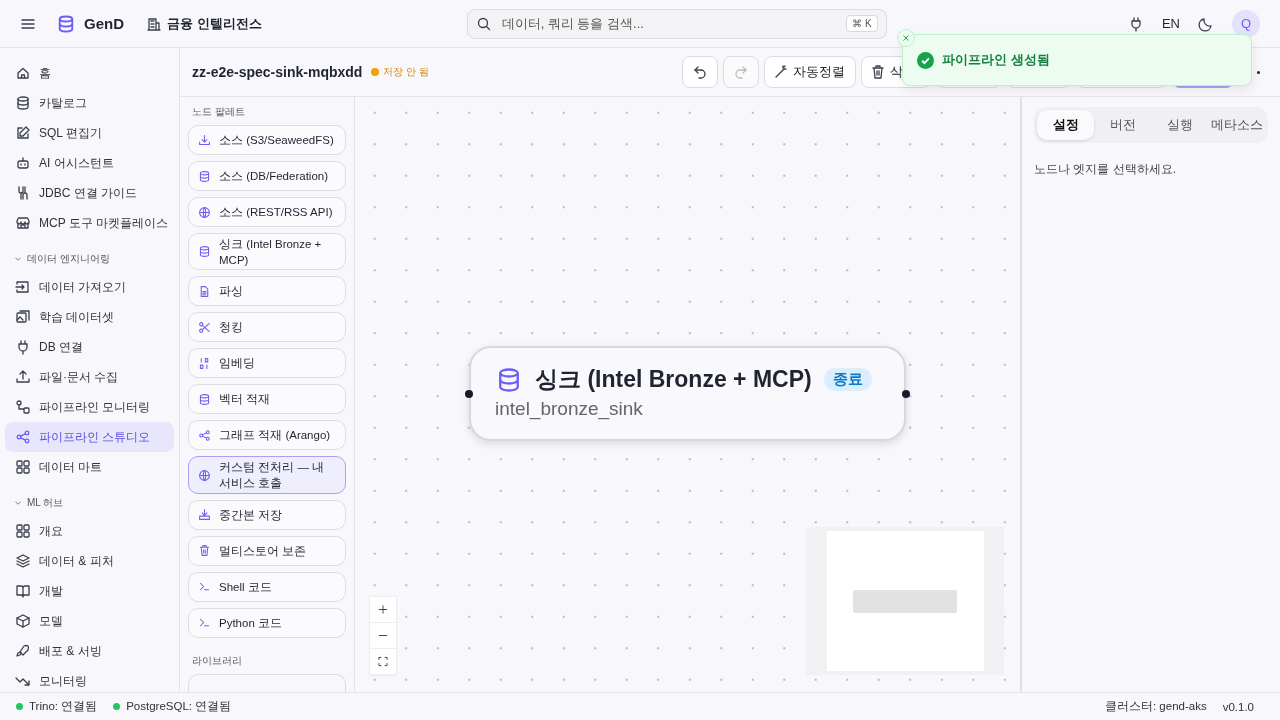 The image size is (1280, 720). I want to click on connection-status: Trino: 연결됨, so click(63, 706).